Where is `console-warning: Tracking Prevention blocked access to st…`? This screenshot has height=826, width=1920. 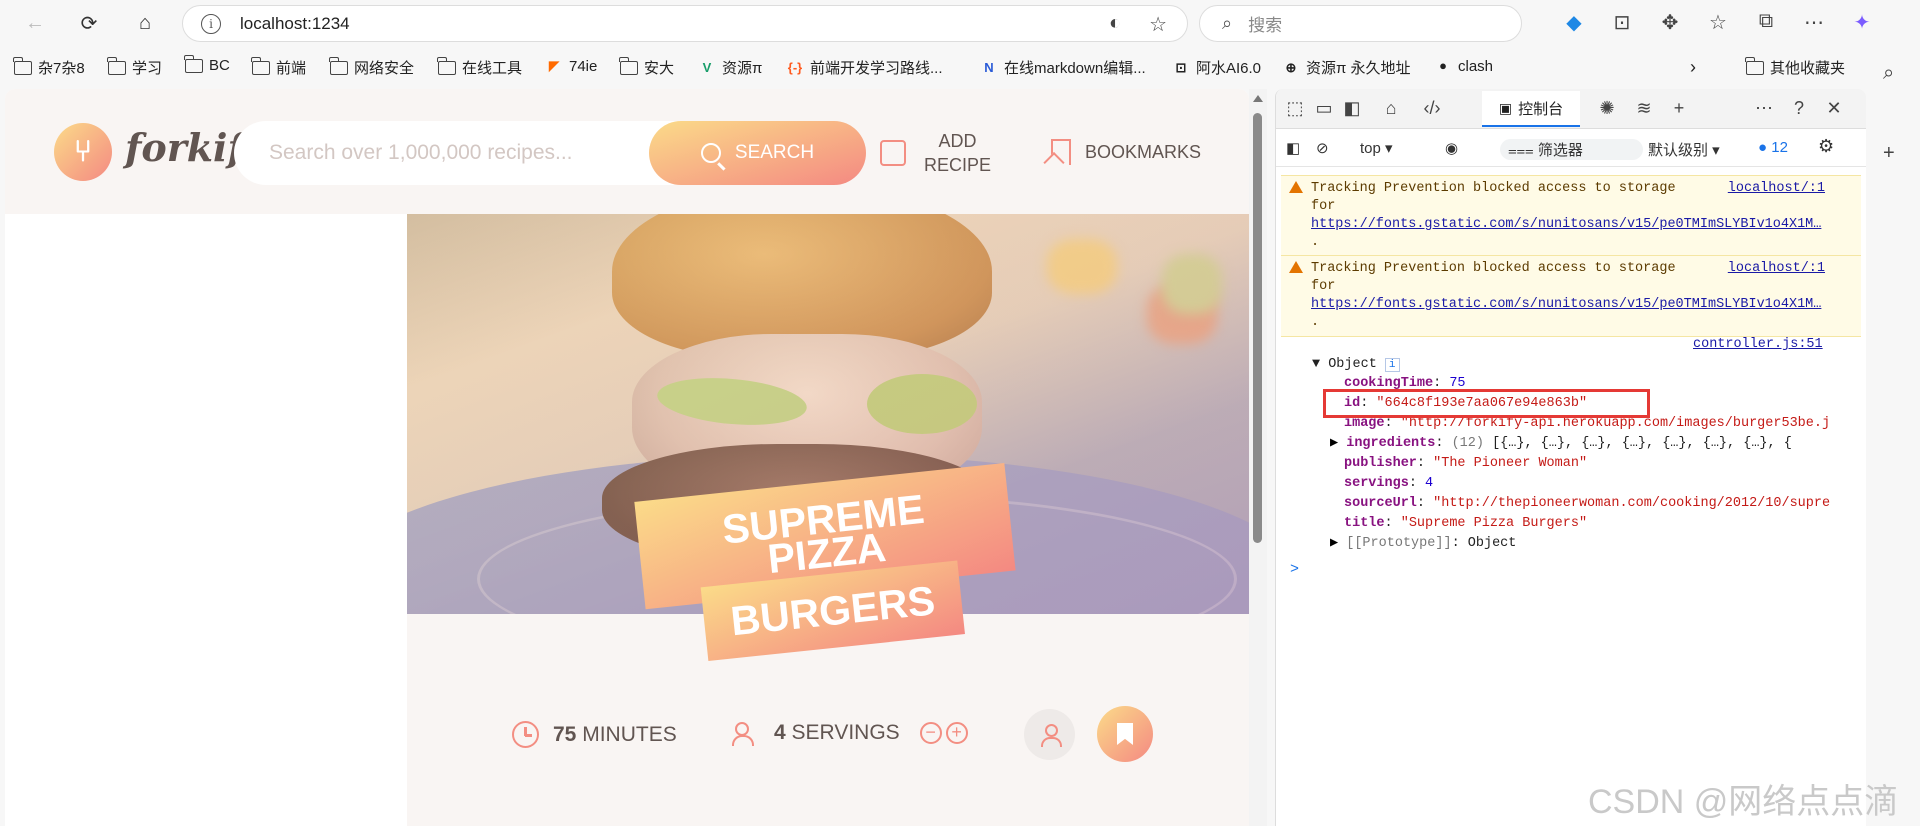
console-warning: Tracking Prevention blocked access to st… is located at coordinates (1571, 296).